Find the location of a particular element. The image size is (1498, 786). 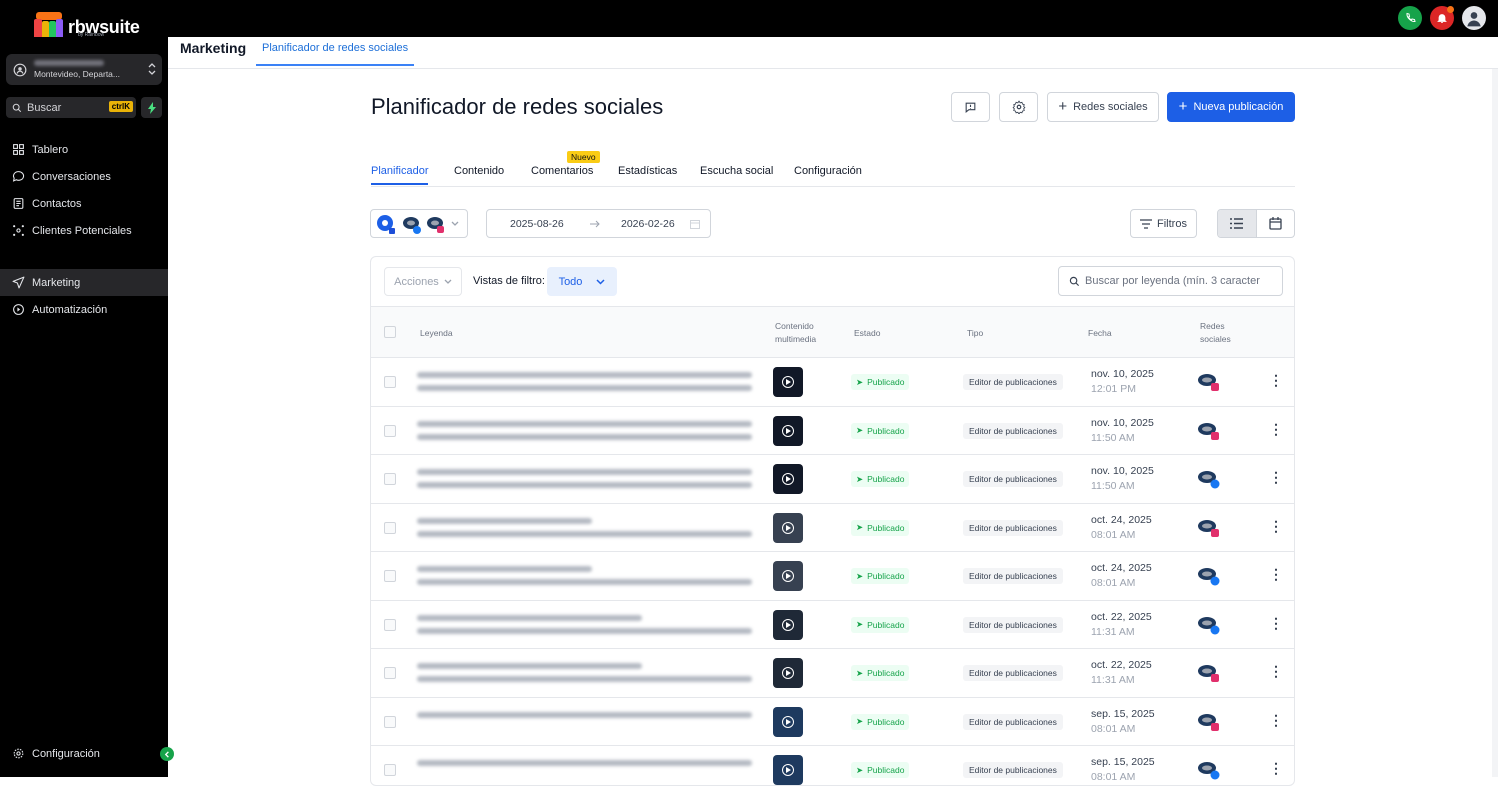

tab-comentarios: Comentarios is located at coordinates (562, 171).